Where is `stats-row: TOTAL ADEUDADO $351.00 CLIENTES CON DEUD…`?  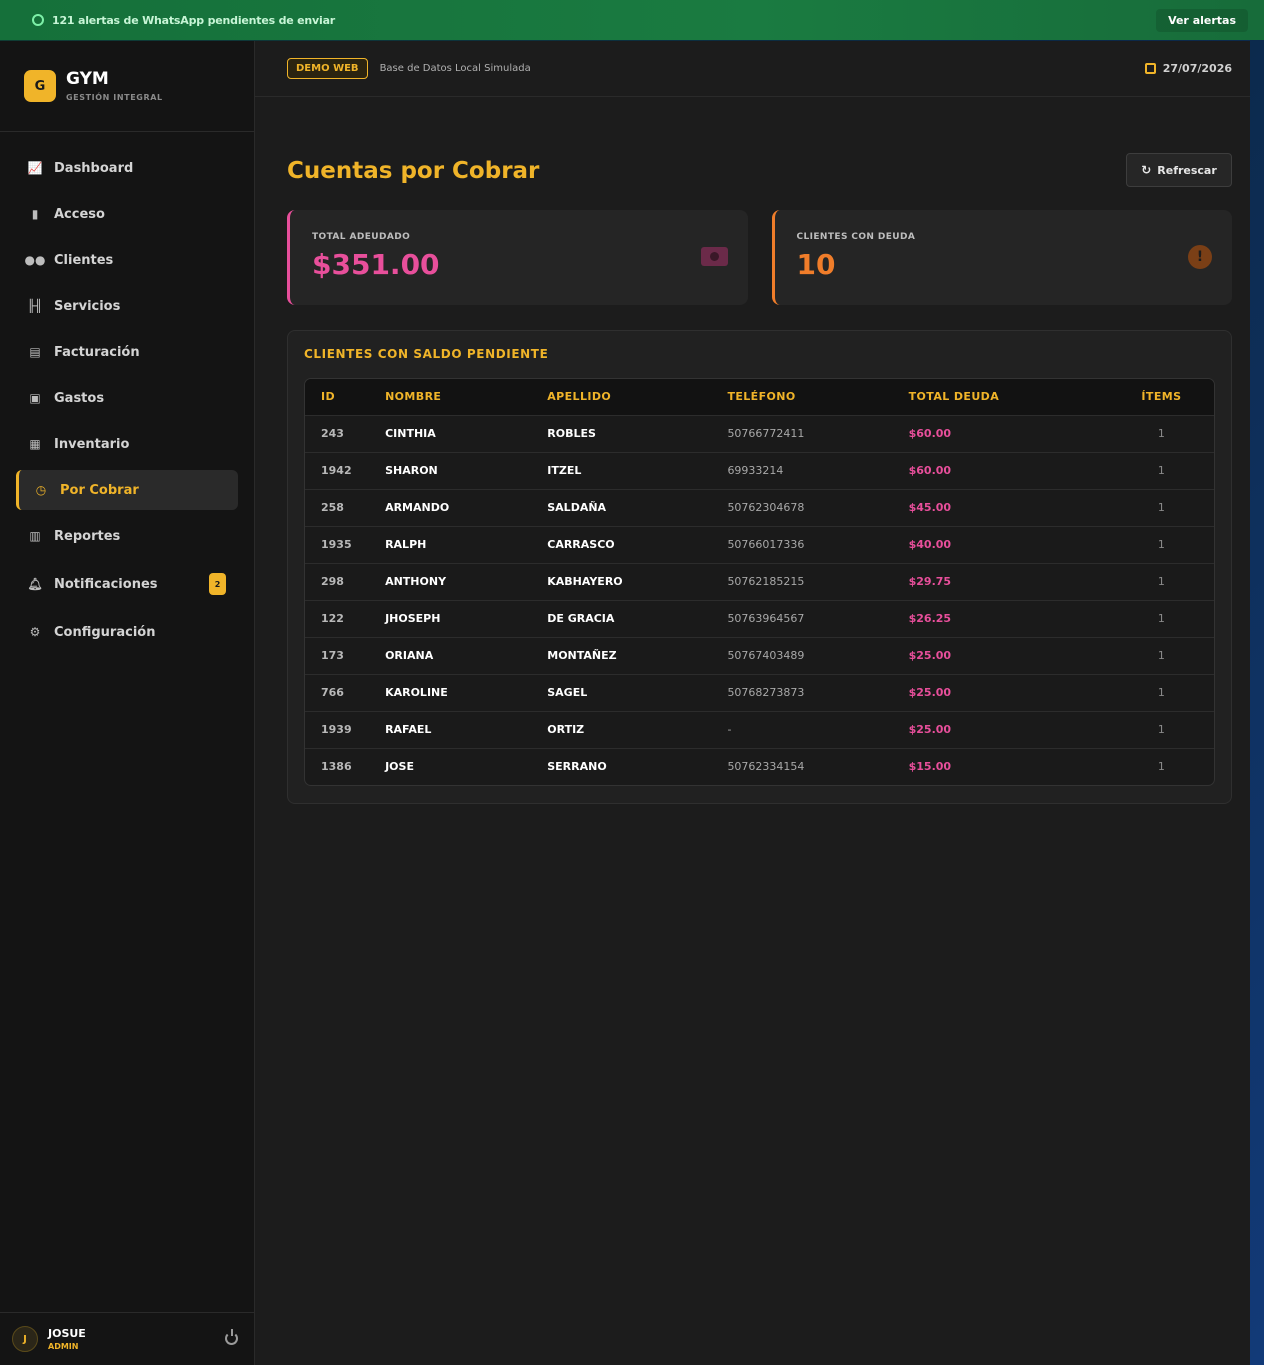
stats-row: TOTAL ADEUDADO $351.00 CLIENTES CON DEUD… is located at coordinates (759, 257).